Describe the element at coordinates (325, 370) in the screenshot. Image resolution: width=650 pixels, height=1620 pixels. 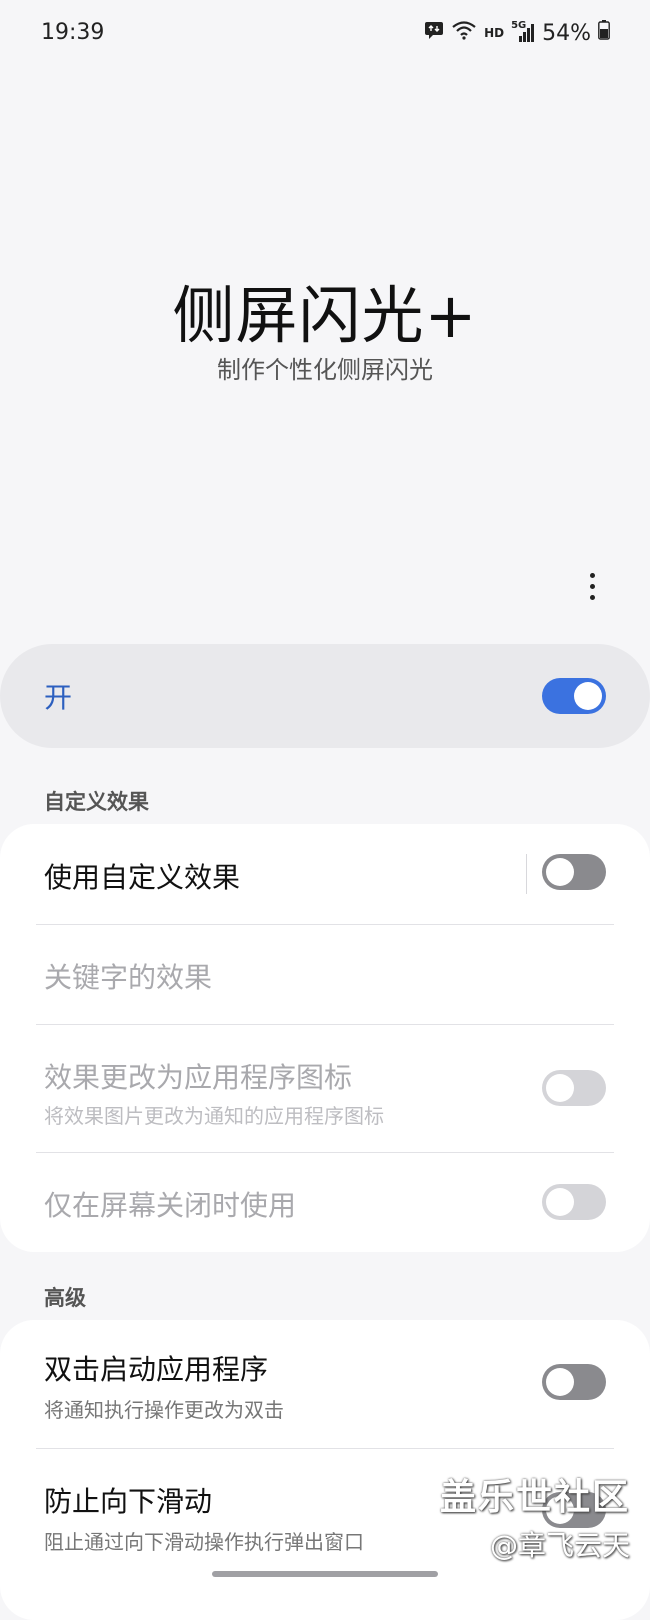
I see `page-subtitle: 制作个性化侧屏闪光` at that location.